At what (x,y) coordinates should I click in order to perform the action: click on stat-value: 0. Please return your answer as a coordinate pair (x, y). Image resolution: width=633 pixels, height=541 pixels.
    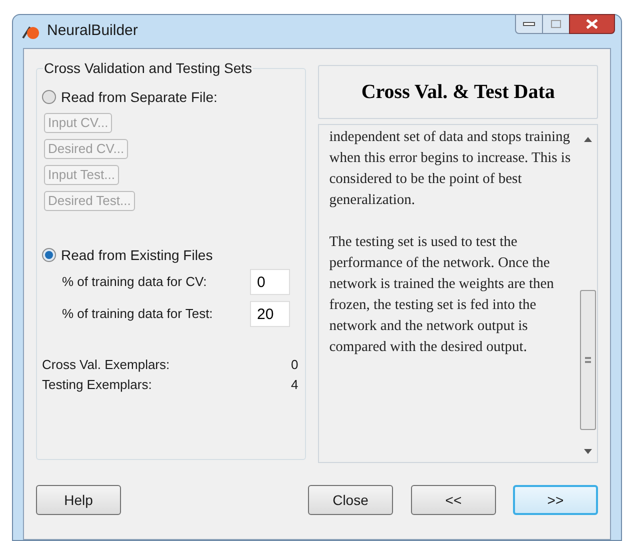
    Looking at the image, I should click on (294, 365).